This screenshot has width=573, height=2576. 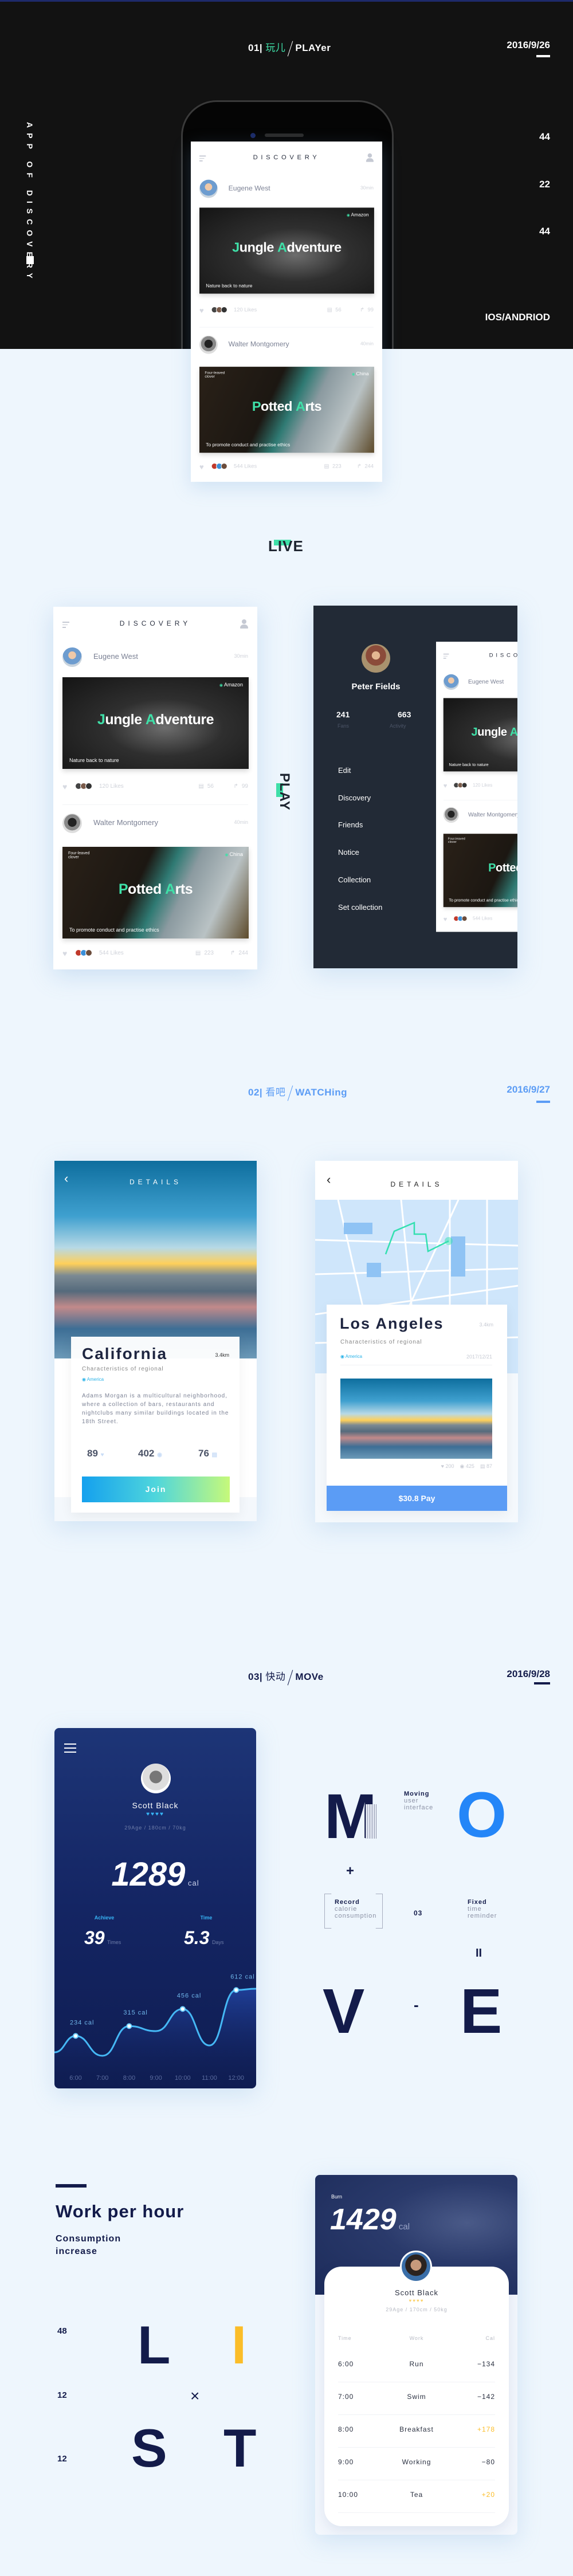 What do you see at coordinates (155, 889) in the screenshot?
I see `post-title: Potted Arts` at bounding box center [155, 889].